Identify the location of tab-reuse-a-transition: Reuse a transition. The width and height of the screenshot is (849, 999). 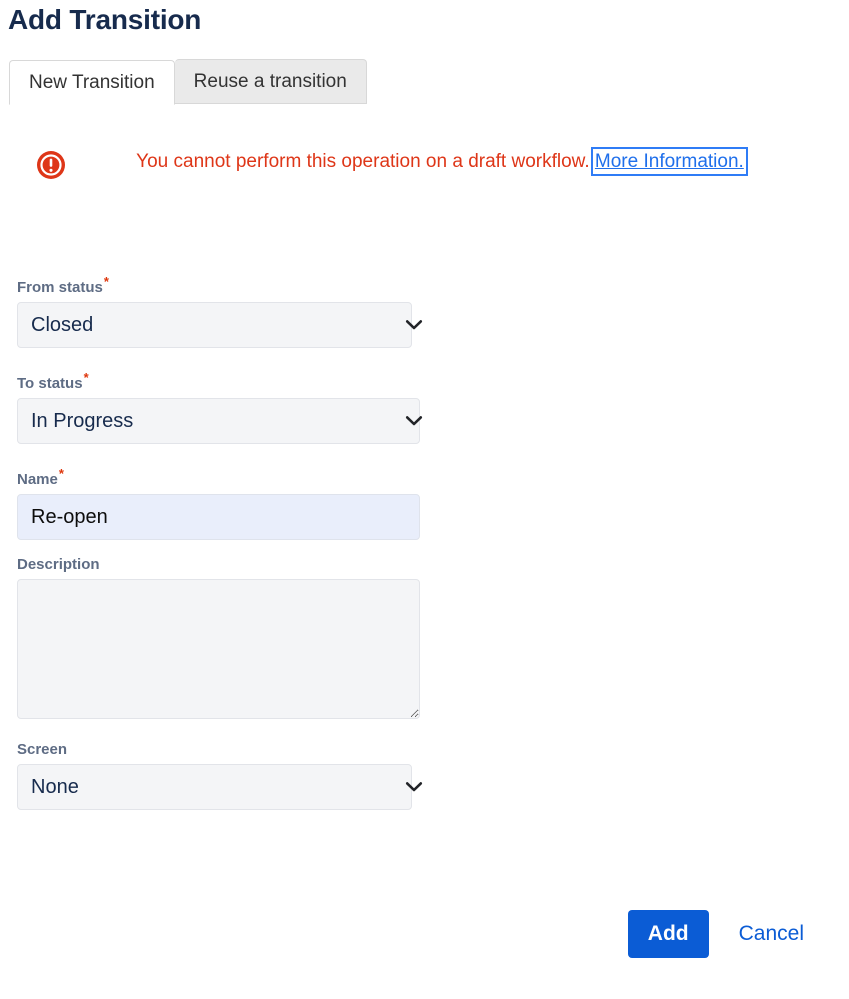
(270, 81).